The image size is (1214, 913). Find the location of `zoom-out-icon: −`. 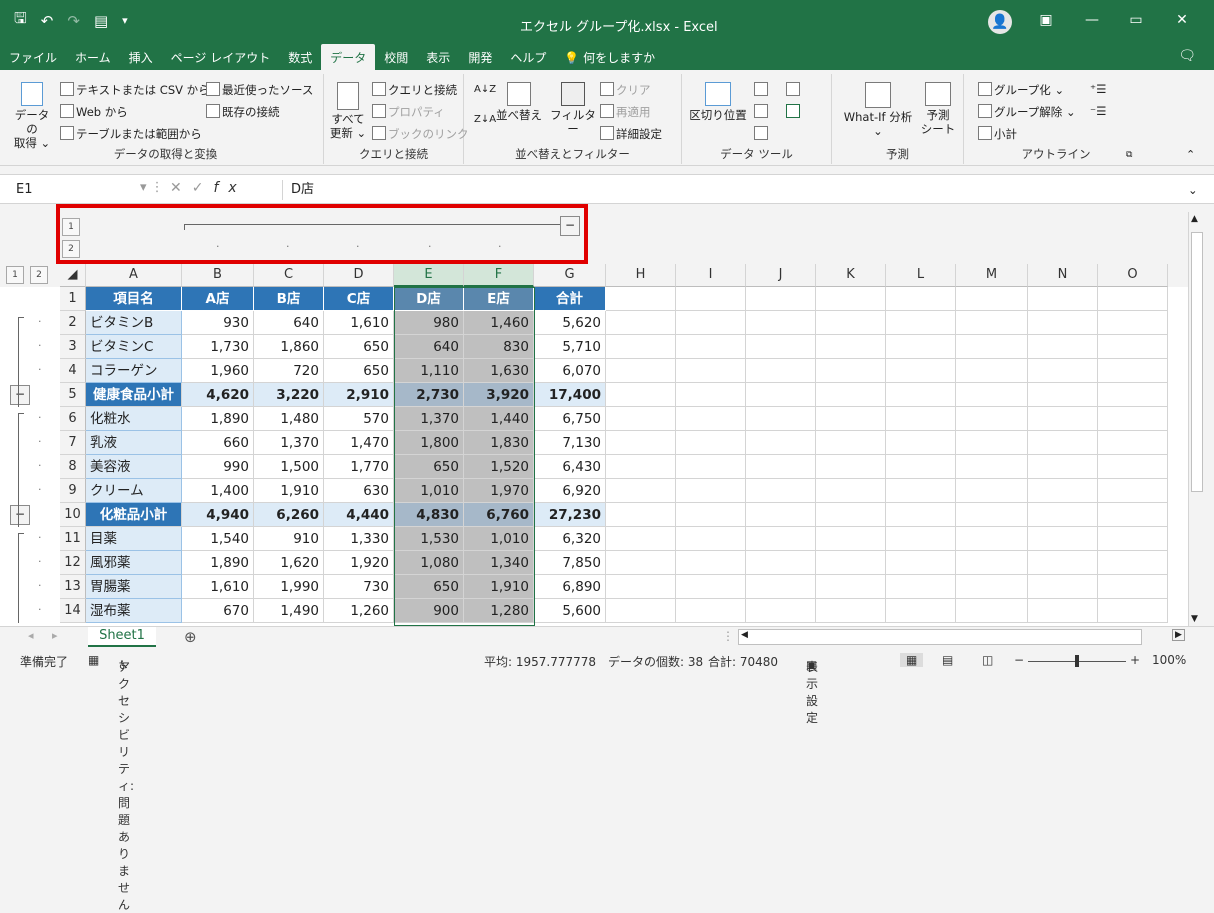

zoom-out-icon: − is located at coordinates (1019, 660).